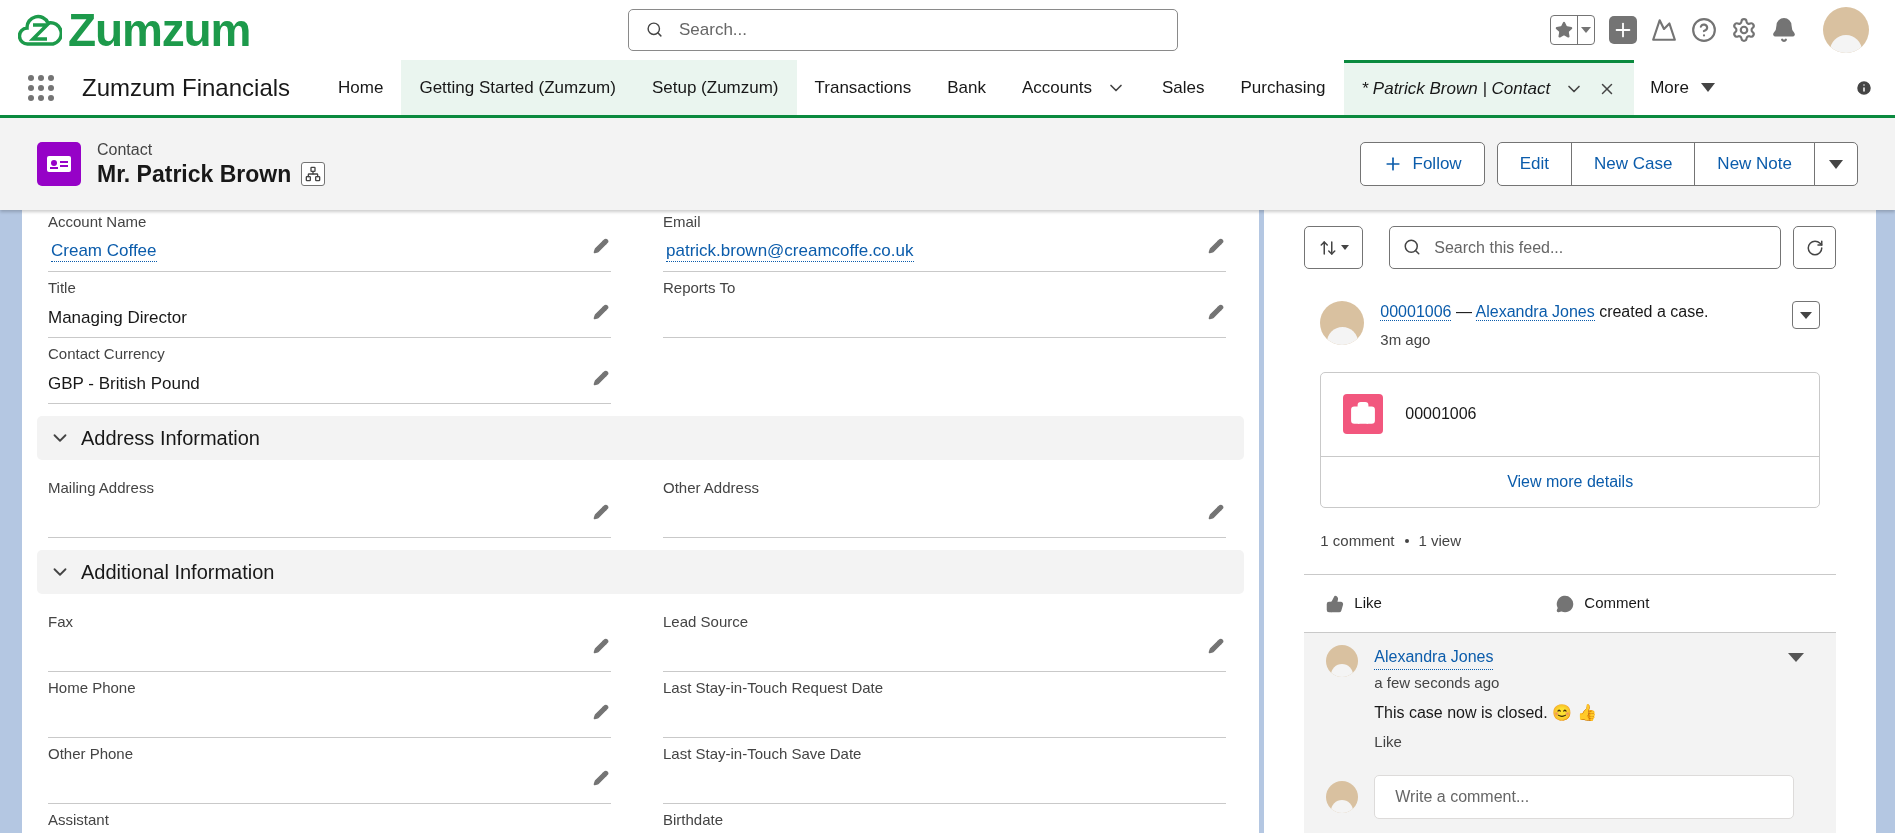 This screenshot has width=1895, height=833. What do you see at coordinates (966, 87) in the screenshot?
I see `nav-tab: Bank` at bounding box center [966, 87].